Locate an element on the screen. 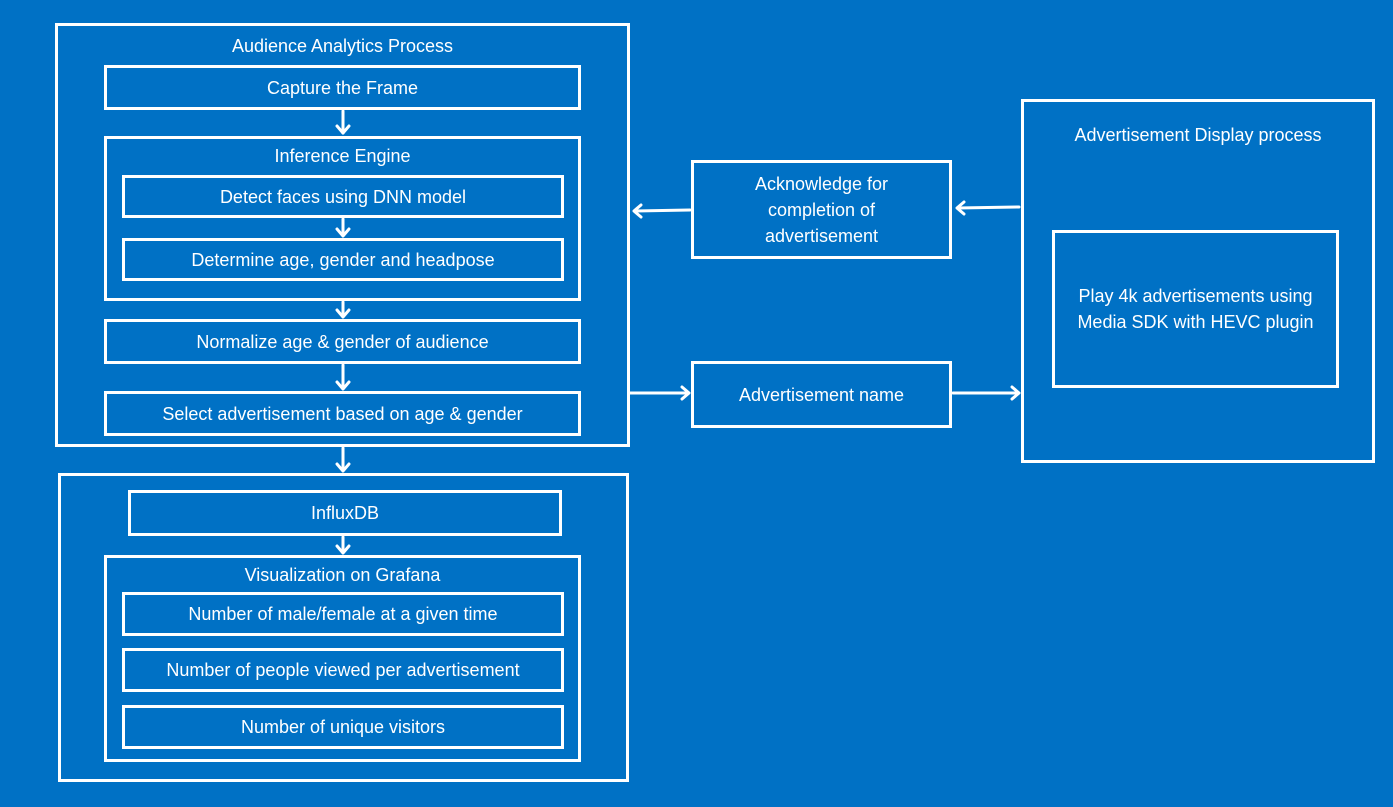 This screenshot has height=807, width=1393. arrow-analytics-to-storage is located at coordinates (343, 459).